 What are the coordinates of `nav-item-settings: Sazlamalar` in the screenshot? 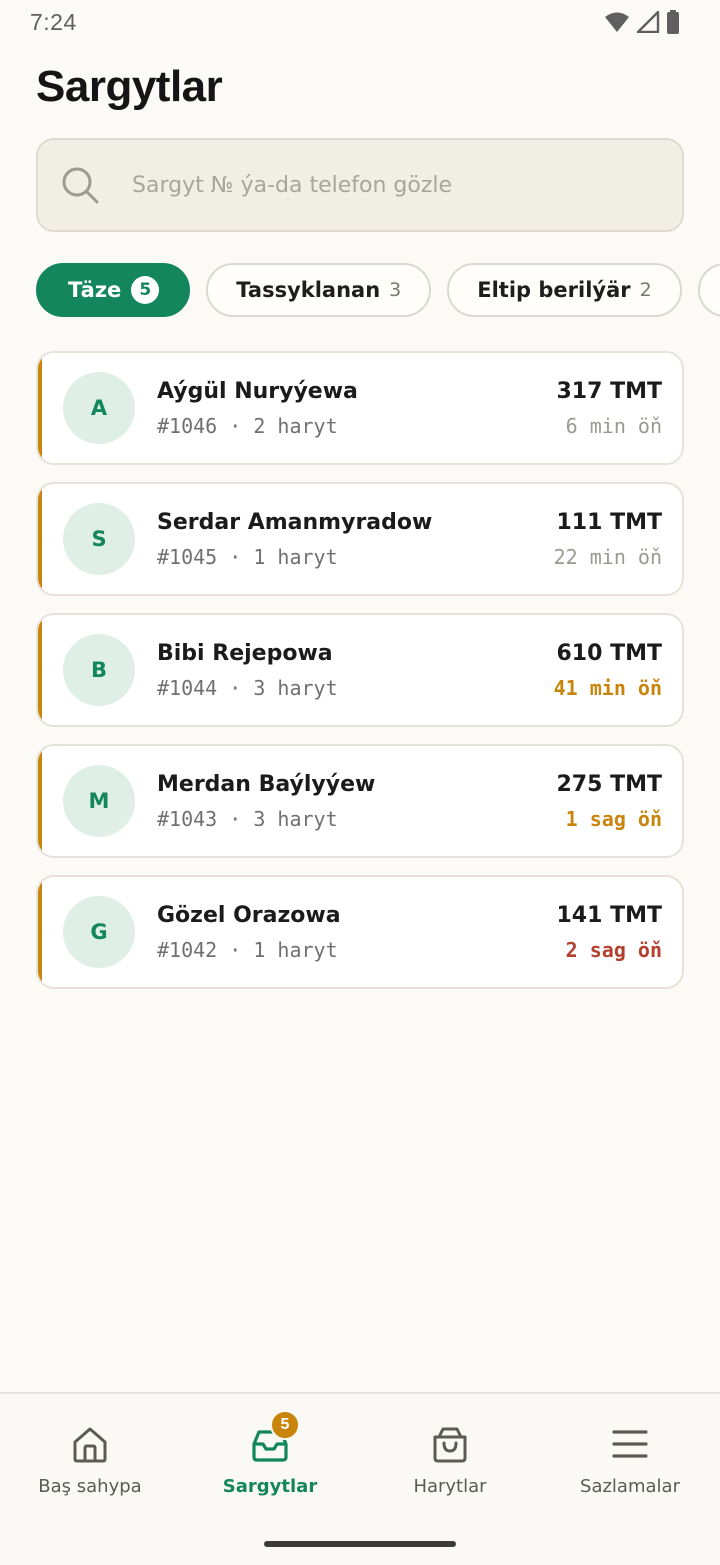 It's located at (630, 1454).